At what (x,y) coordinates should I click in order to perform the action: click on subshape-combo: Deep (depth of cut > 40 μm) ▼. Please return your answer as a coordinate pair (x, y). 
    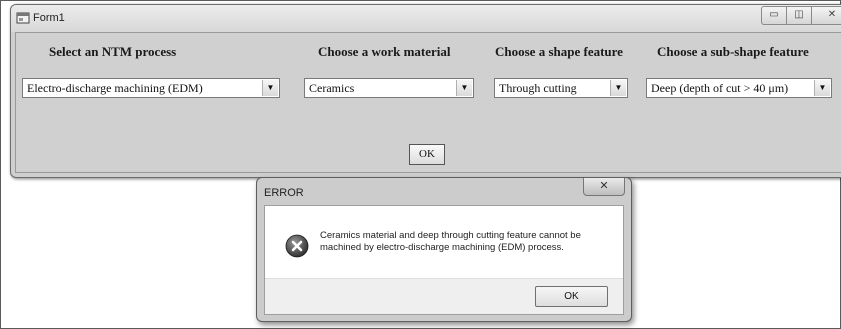
    Looking at the image, I should click on (739, 88).